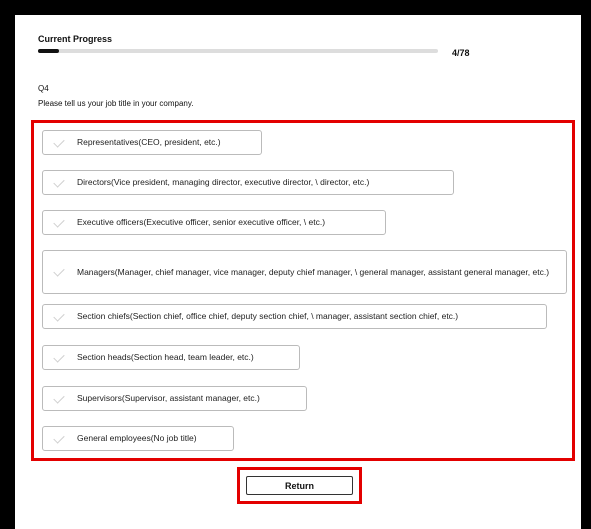 This screenshot has height=529, width=591. I want to click on option-label: Representatives(CEO, president, etc.), so click(149, 142).